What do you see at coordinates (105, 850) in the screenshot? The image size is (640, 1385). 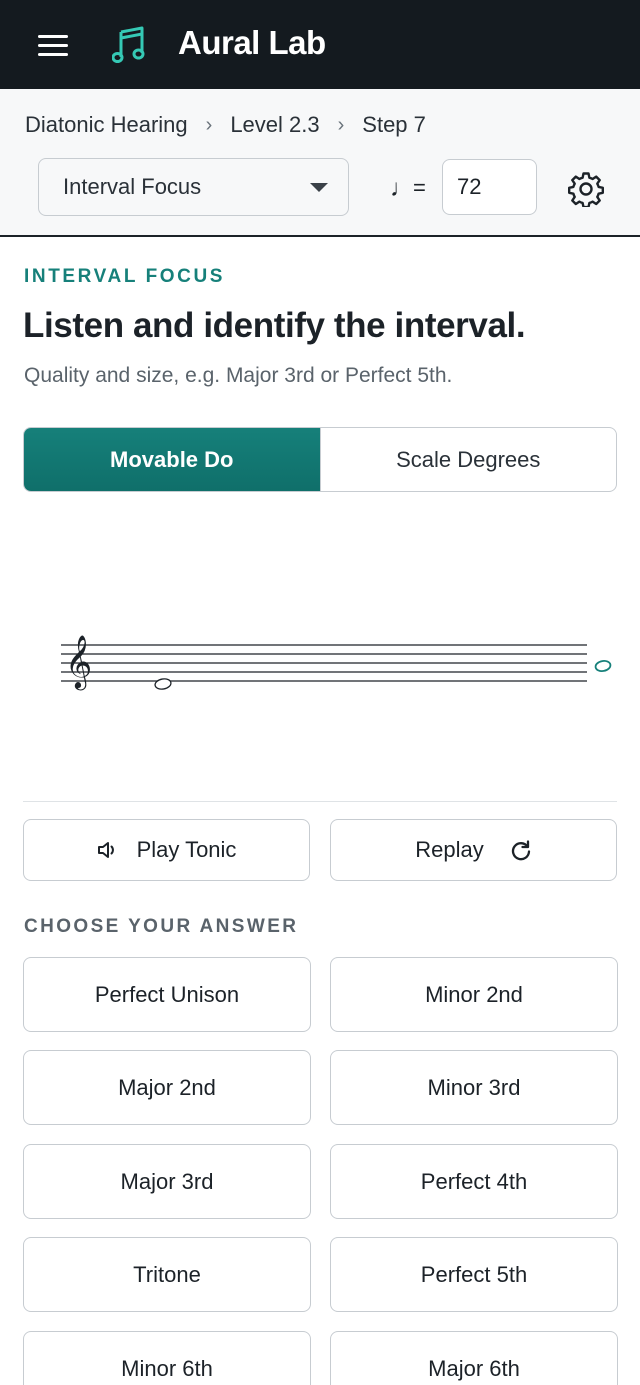 I see `speaker-icon` at bounding box center [105, 850].